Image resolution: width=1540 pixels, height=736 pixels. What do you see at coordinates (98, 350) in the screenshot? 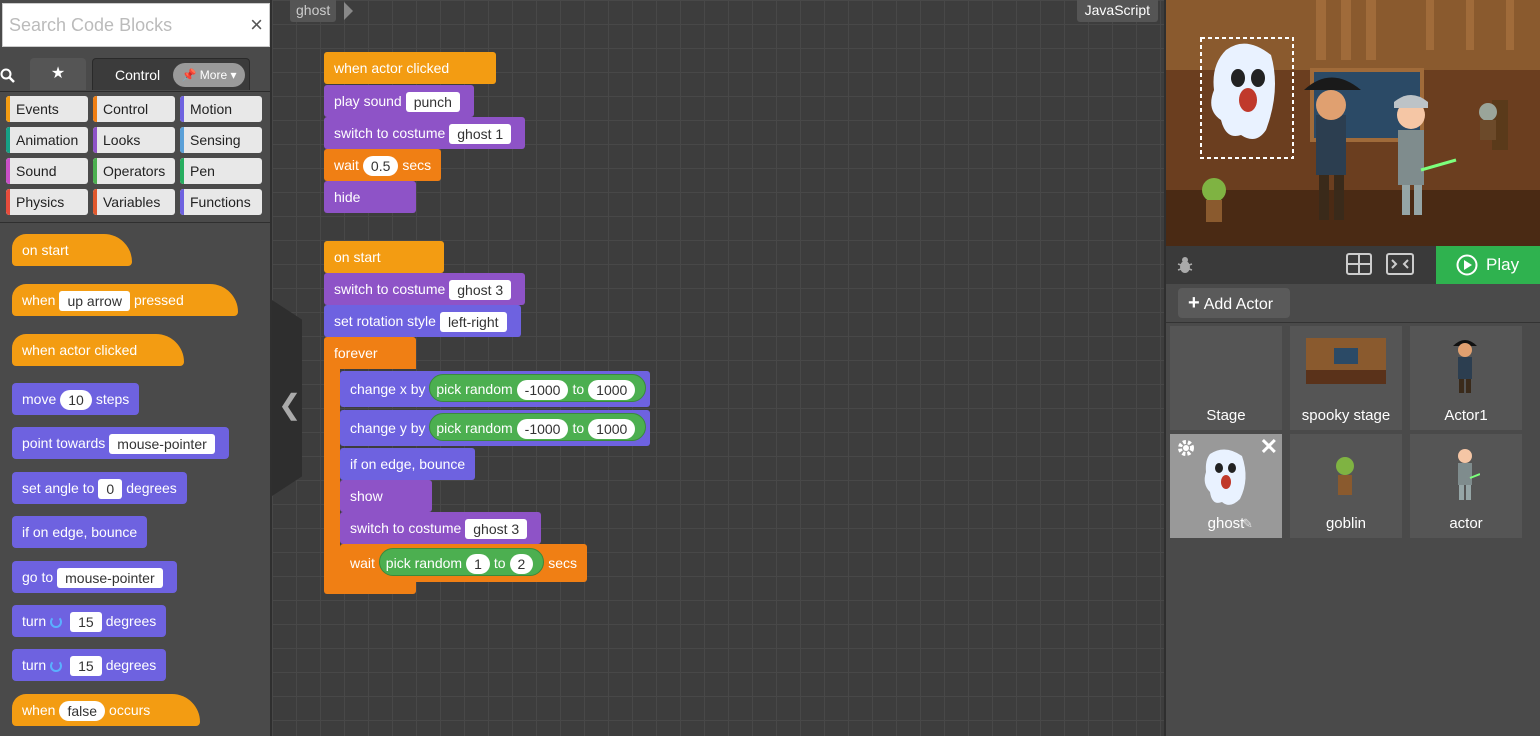
I see `block-when-actor-clicked: when actor clicked` at bounding box center [98, 350].